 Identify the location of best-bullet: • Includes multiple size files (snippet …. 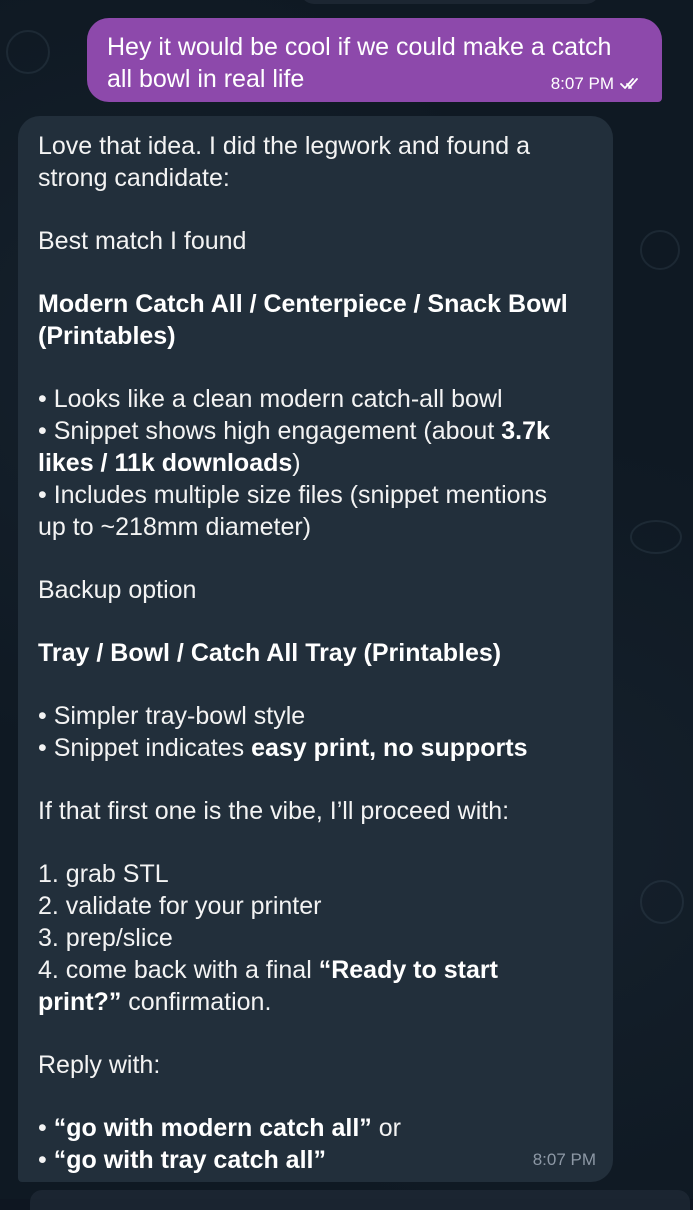
(292, 495).